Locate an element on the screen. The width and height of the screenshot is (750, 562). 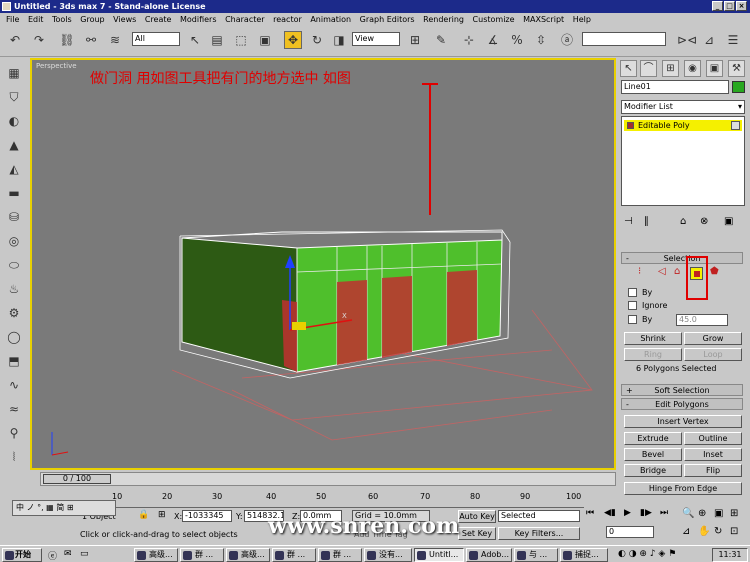
named-selection-sets-dropdown is located at coordinates (624, 39).